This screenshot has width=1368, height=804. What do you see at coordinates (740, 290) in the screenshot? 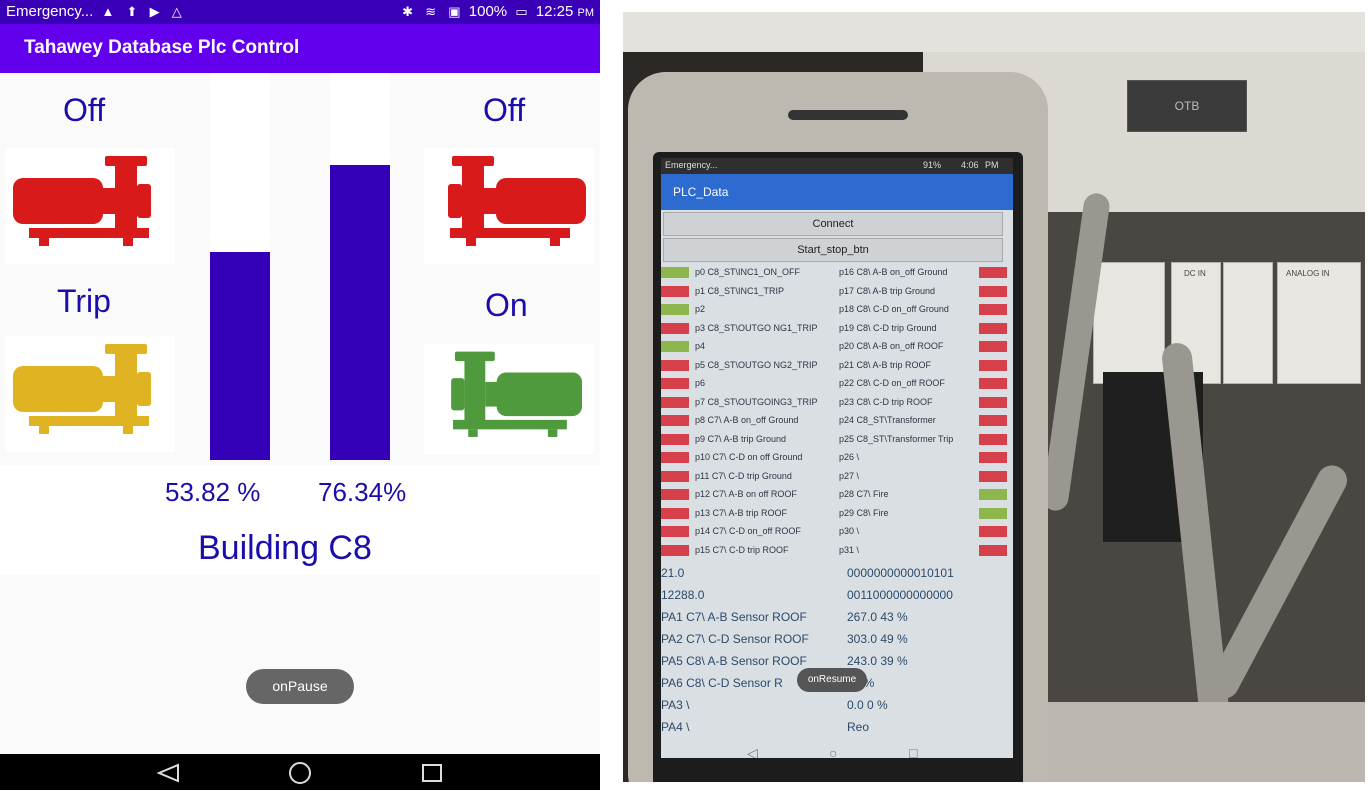
I see `io-label: p1 C8_ST\INC1_TRIP` at bounding box center [740, 290].